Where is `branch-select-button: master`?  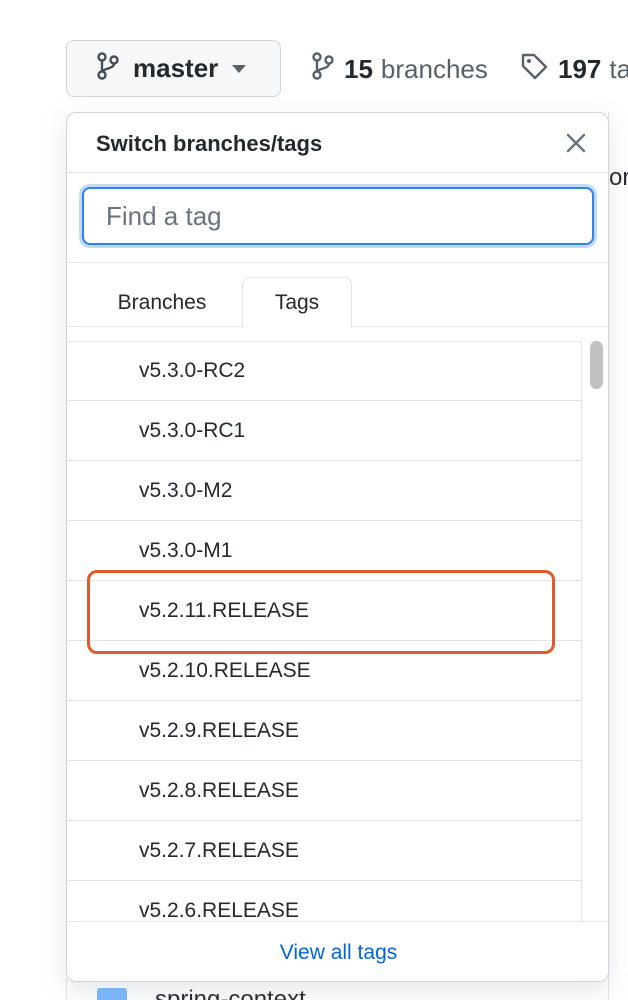
branch-select-button: master is located at coordinates (173, 68).